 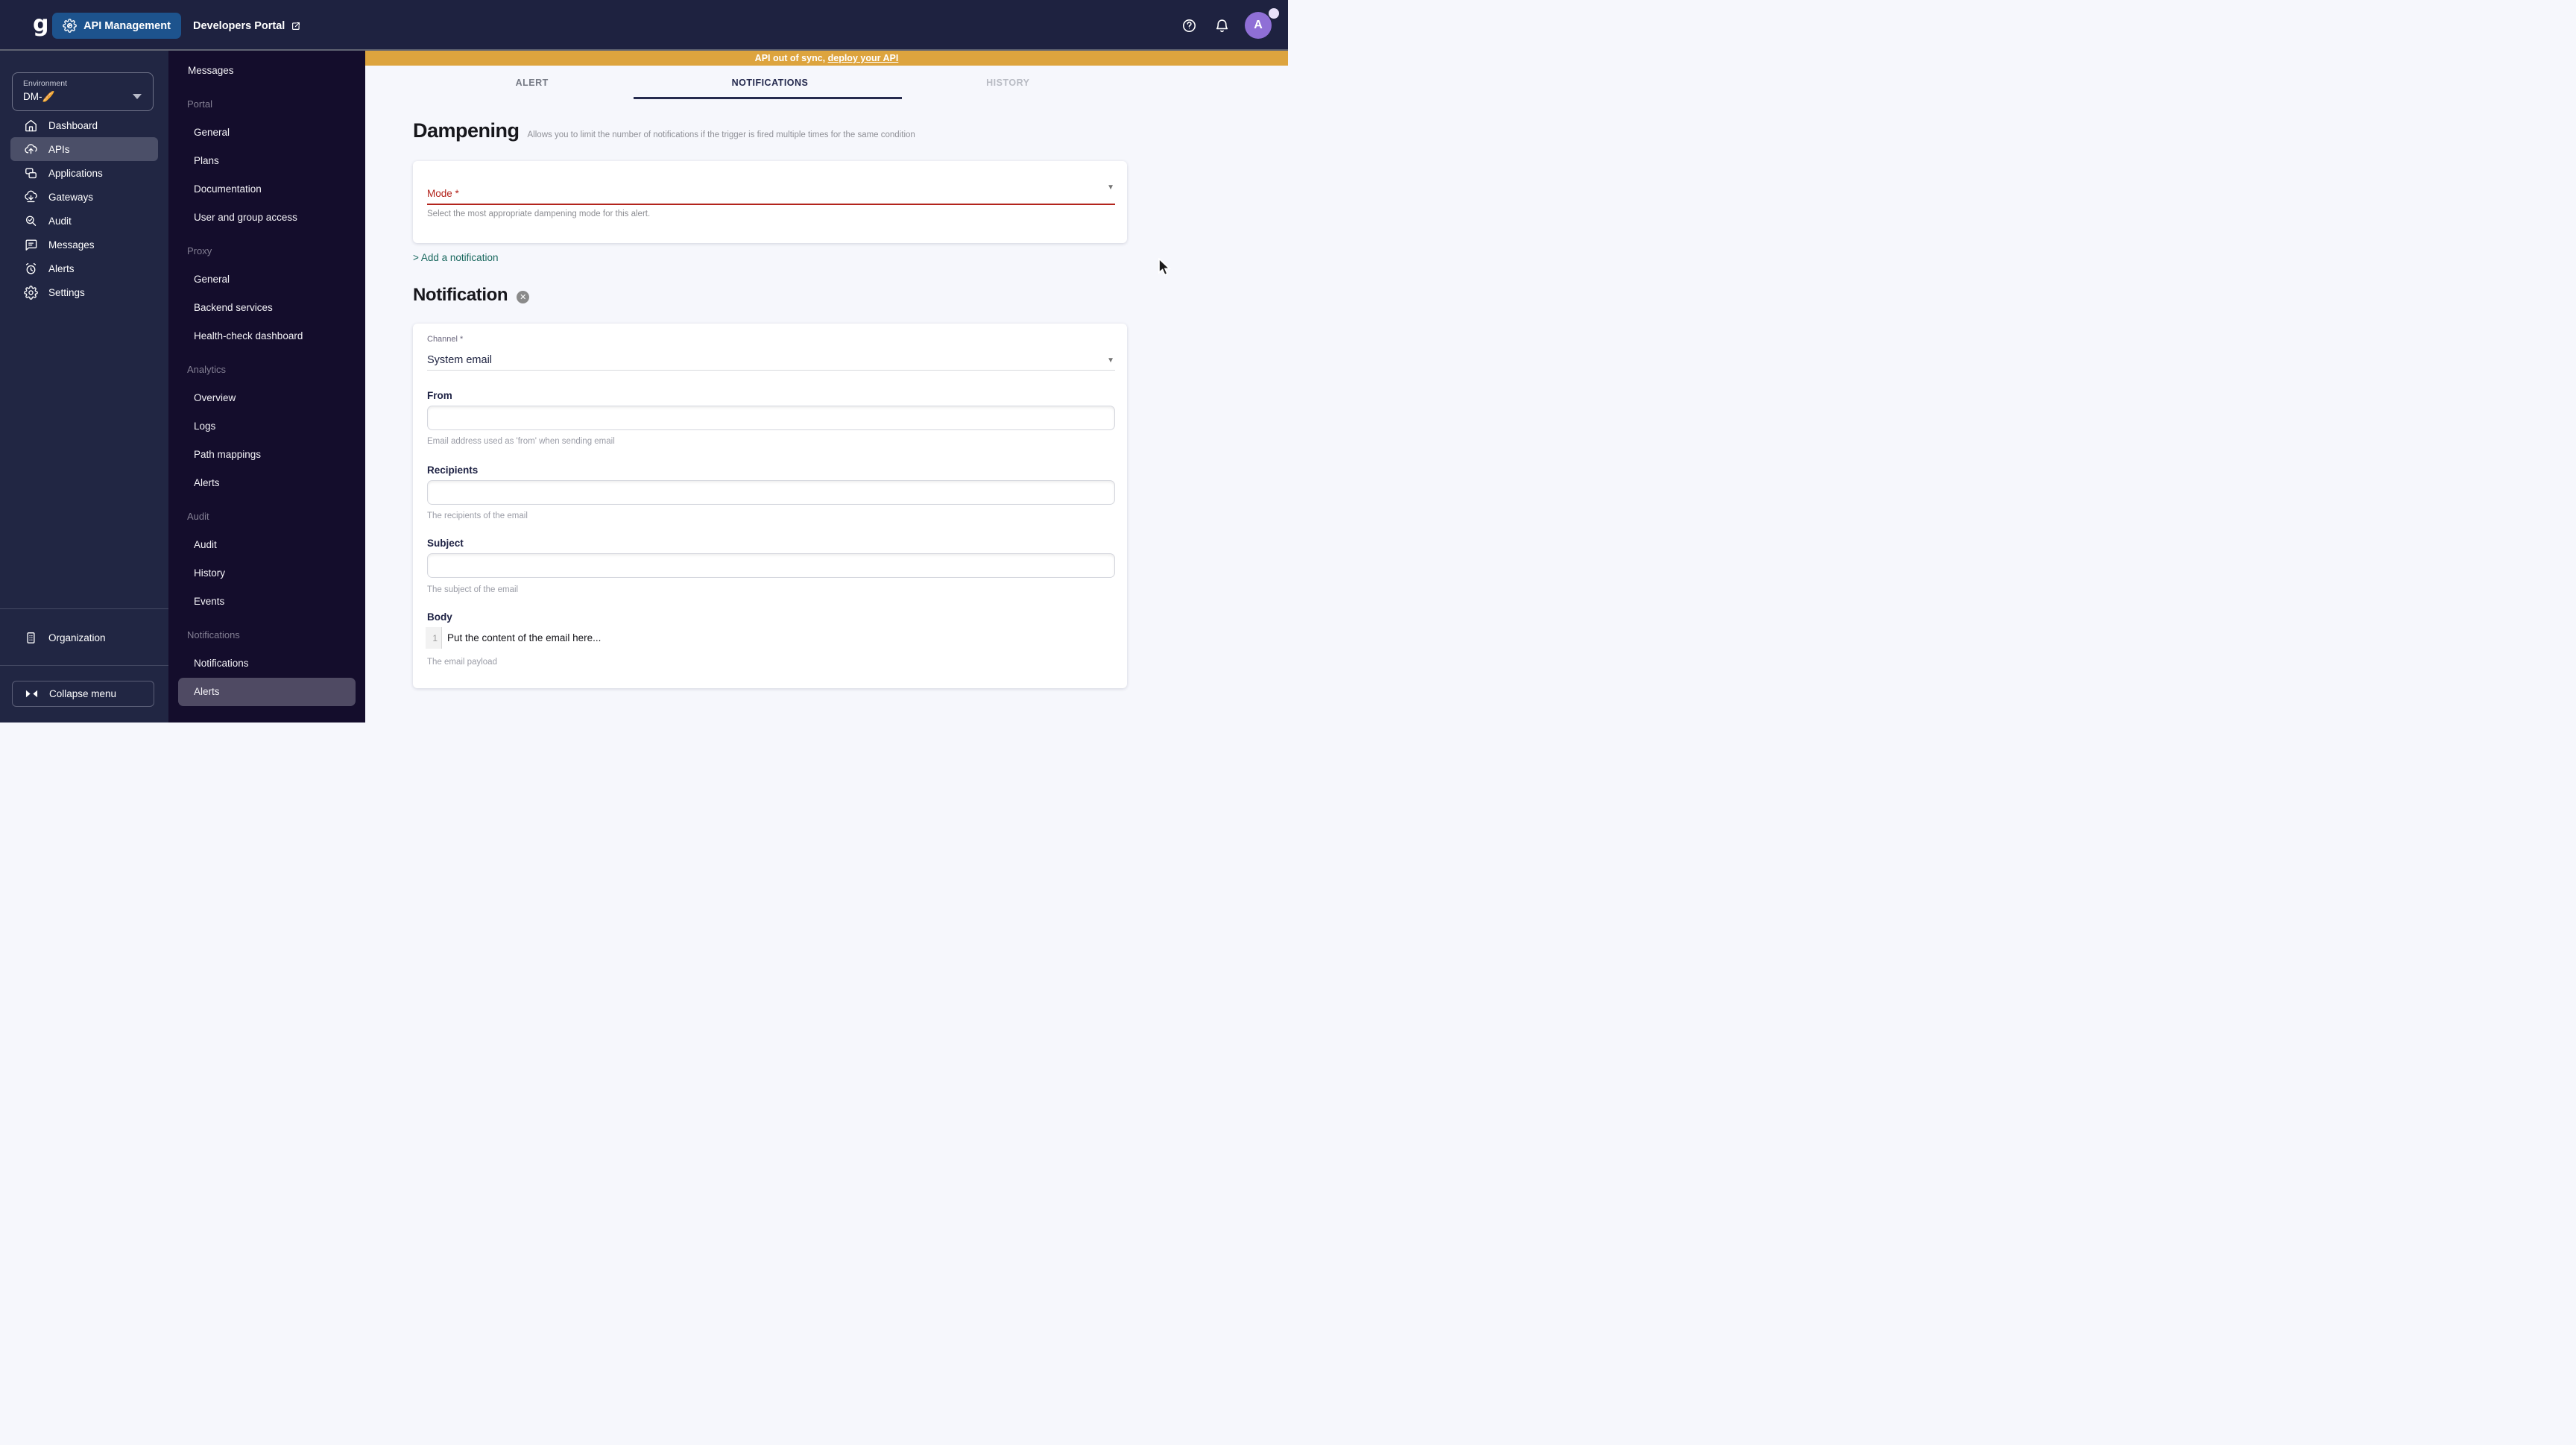 I want to click on submenu-item-logs: Logs, so click(x=266, y=426).